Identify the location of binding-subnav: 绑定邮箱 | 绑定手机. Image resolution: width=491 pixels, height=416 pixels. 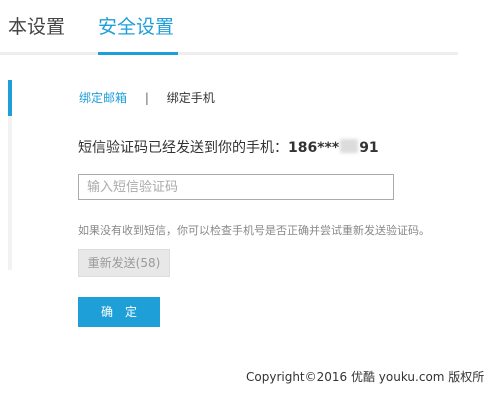
(147, 98).